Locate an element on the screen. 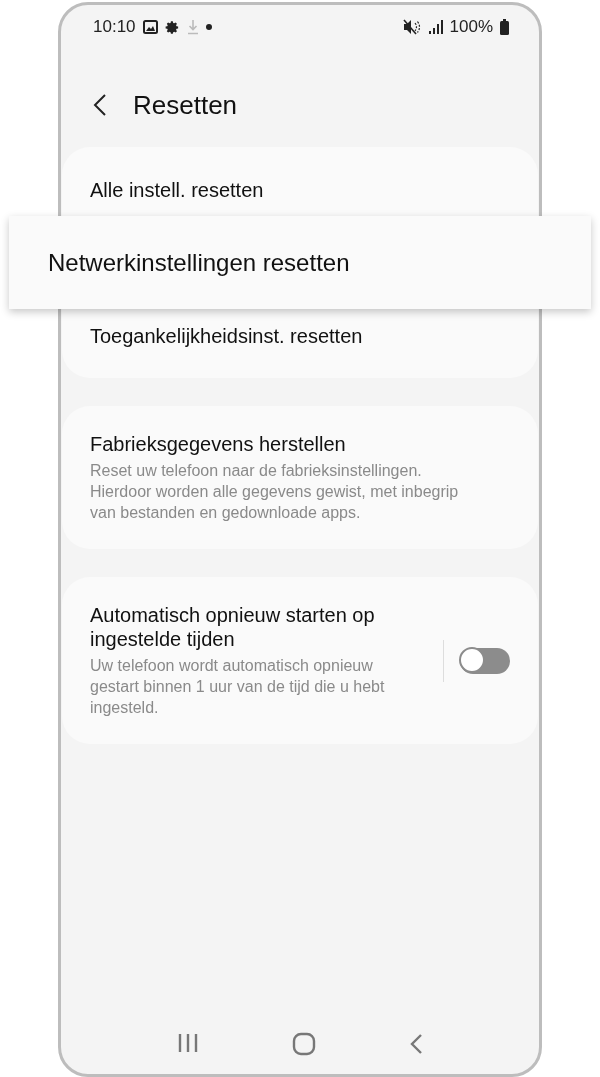 The image size is (600, 1077). image-icon is located at coordinates (150, 27).